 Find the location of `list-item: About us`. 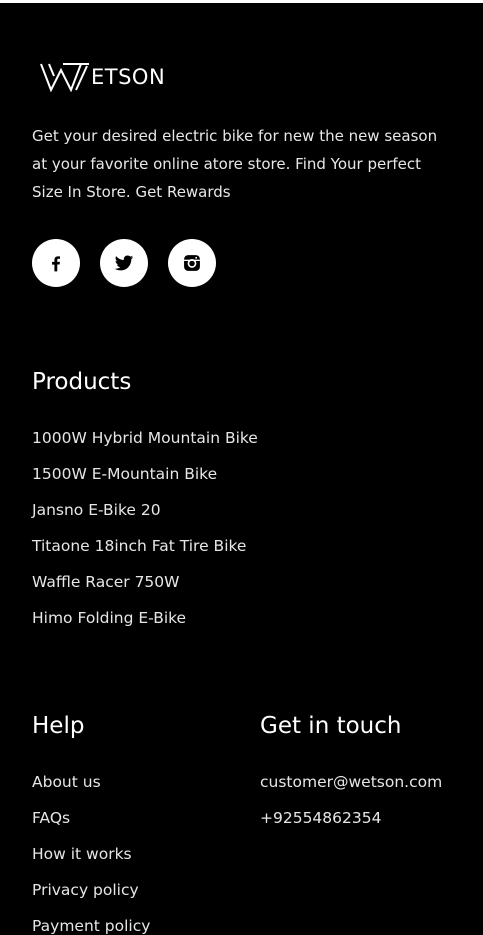

list-item: About us is located at coordinates (91, 790).